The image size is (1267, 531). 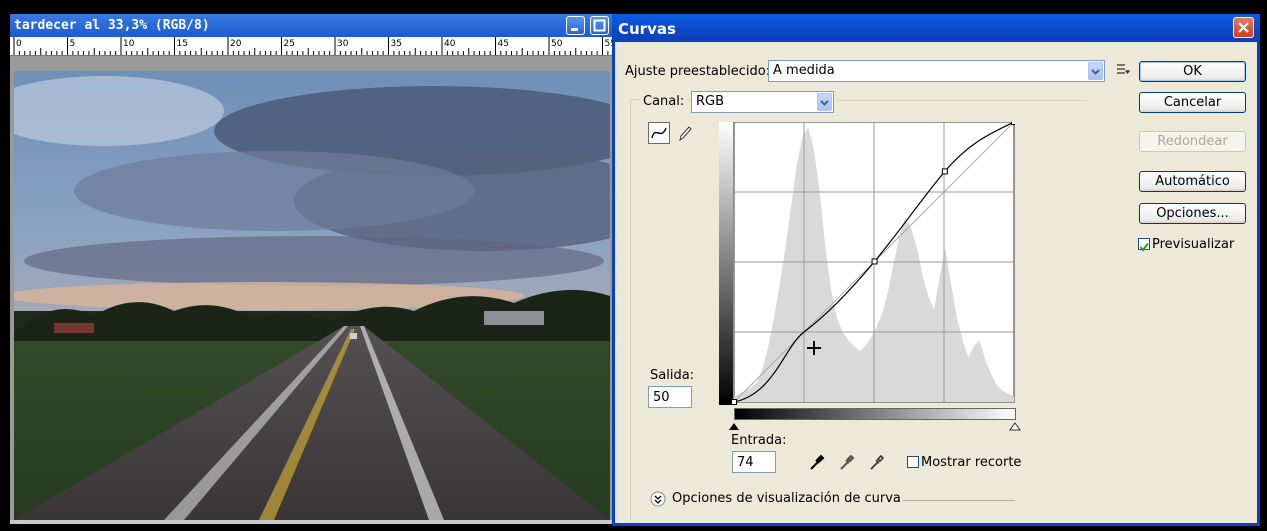 What do you see at coordinates (698, 71) in the screenshot?
I see `preset-label: Ajuste preestablecido:` at bounding box center [698, 71].